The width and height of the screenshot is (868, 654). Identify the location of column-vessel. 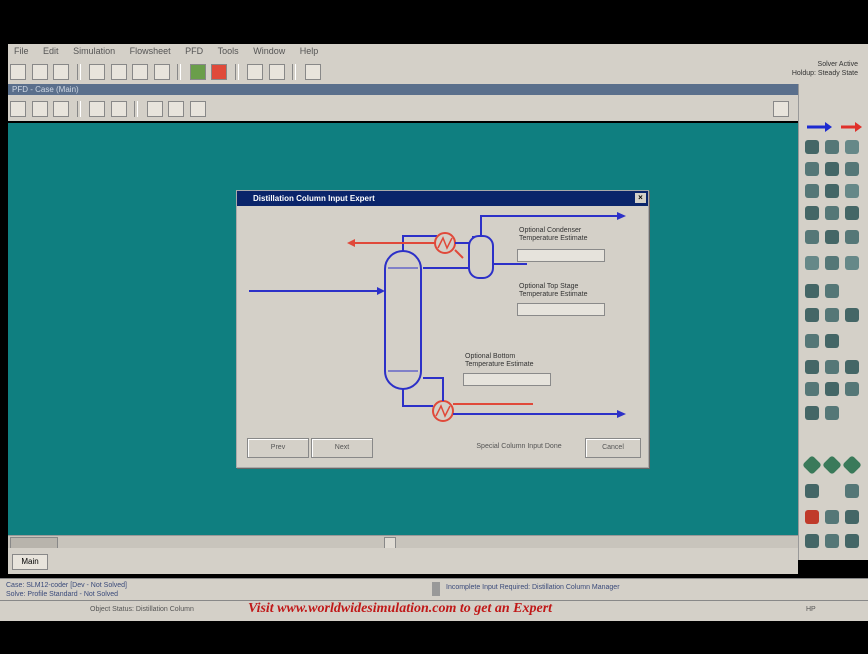
(403, 320).